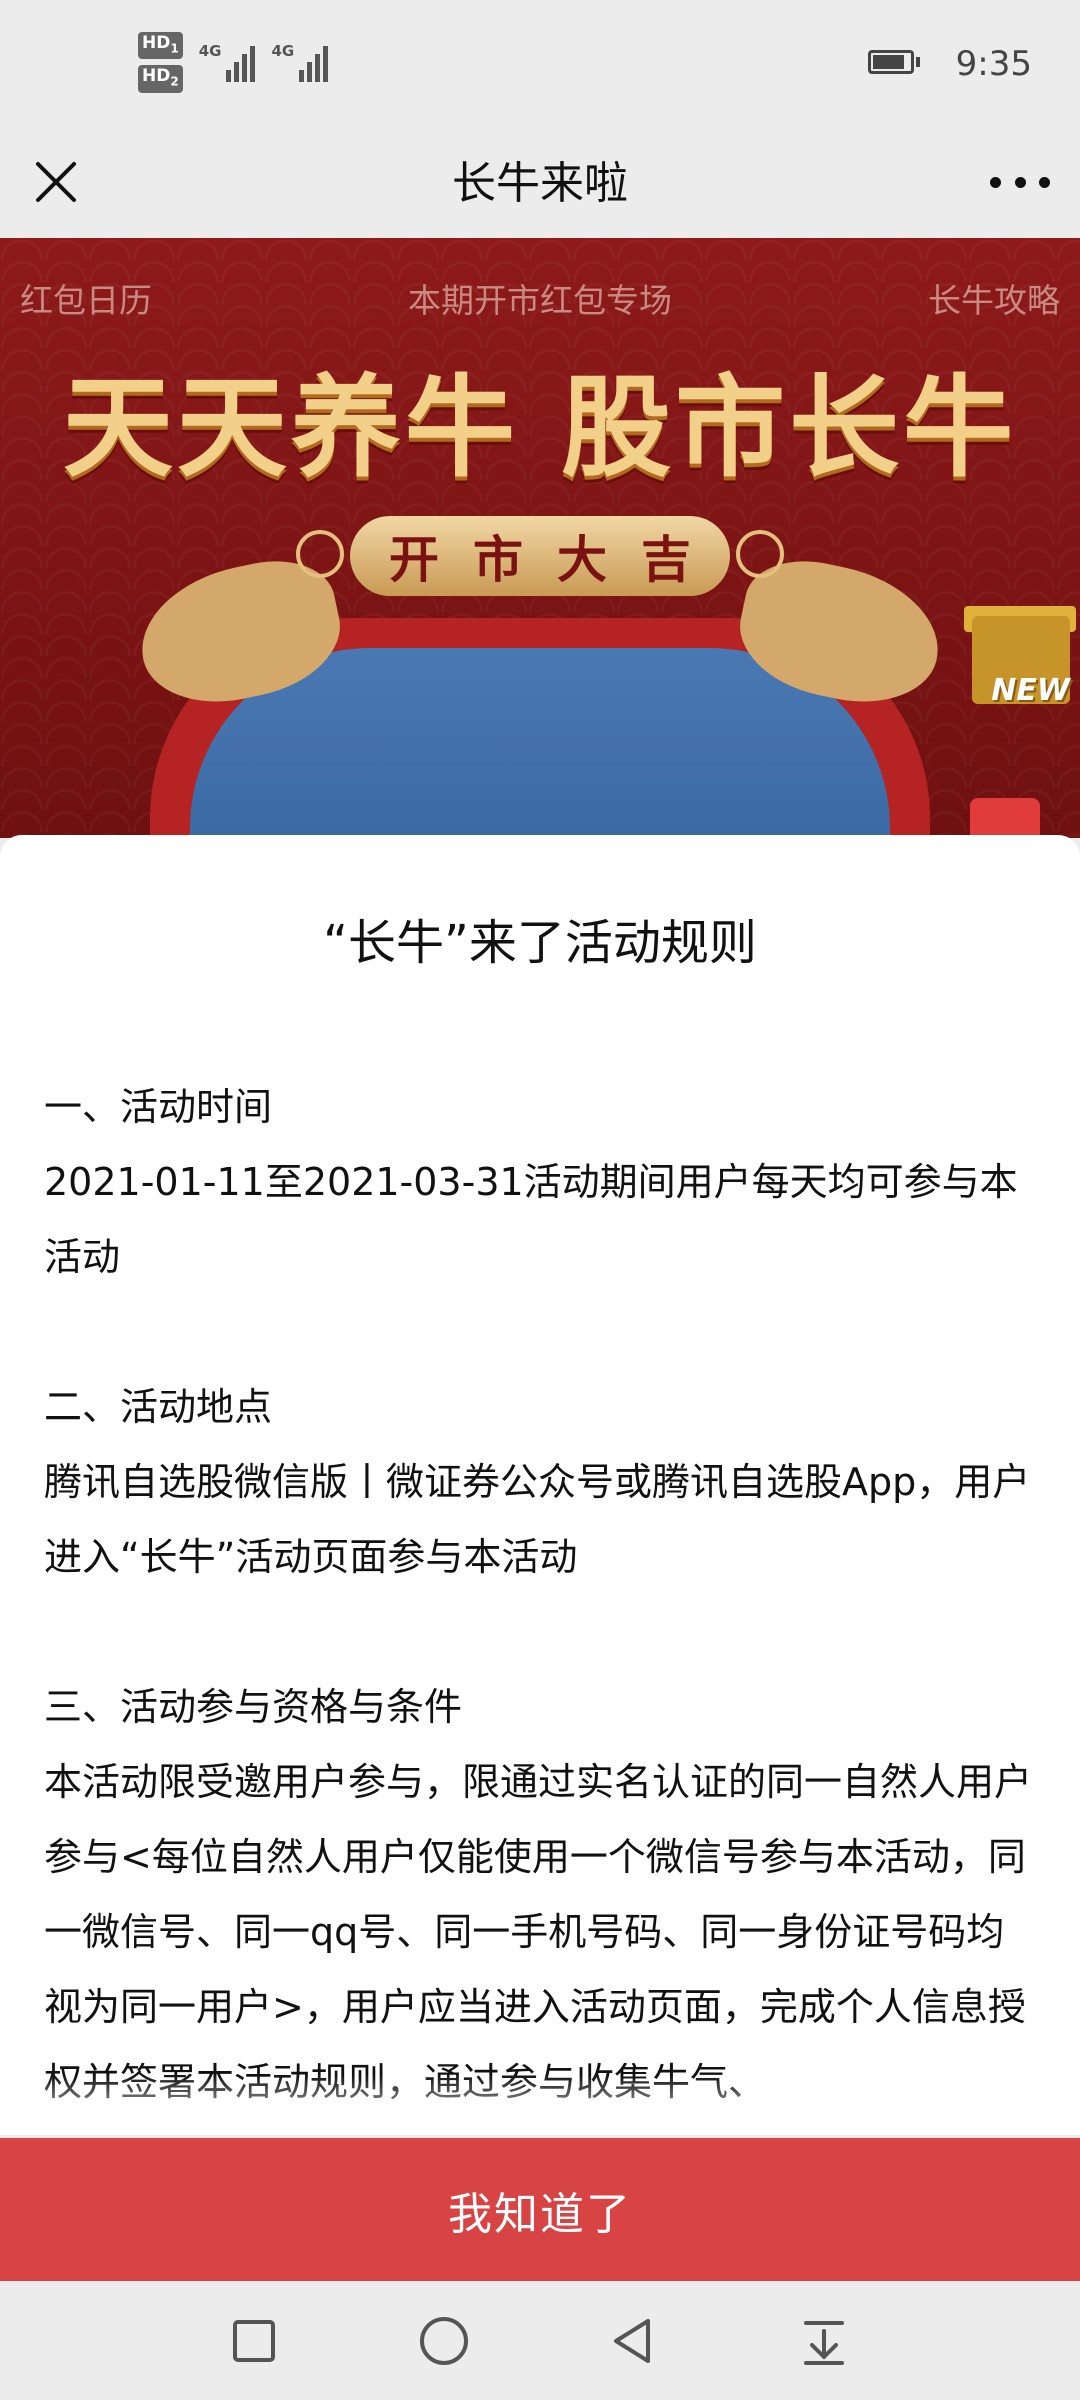 The image size is (1080, 2400). I want to click on notification-pull-button, so click(824, 2341).